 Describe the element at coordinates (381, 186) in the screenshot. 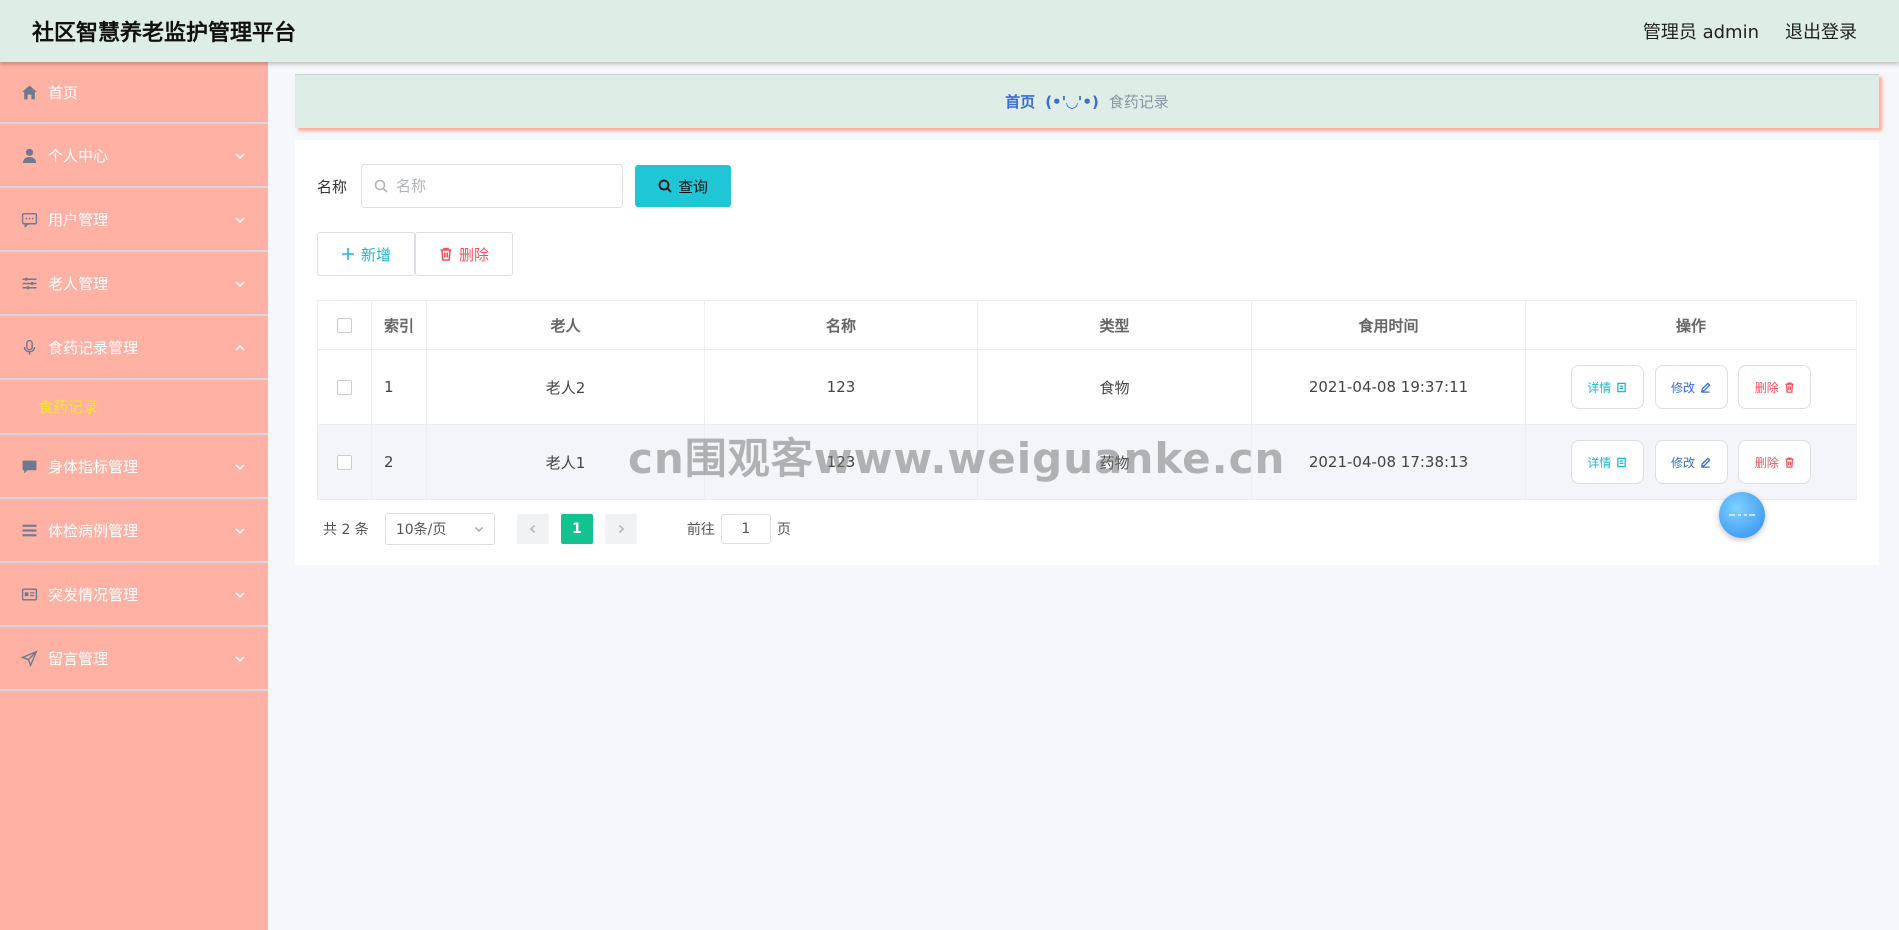

I see `search-icon` at that location.